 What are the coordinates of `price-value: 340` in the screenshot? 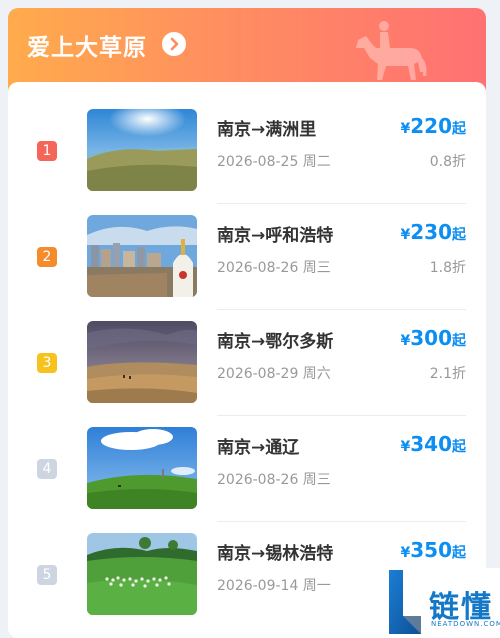 It's located at (431, 444).